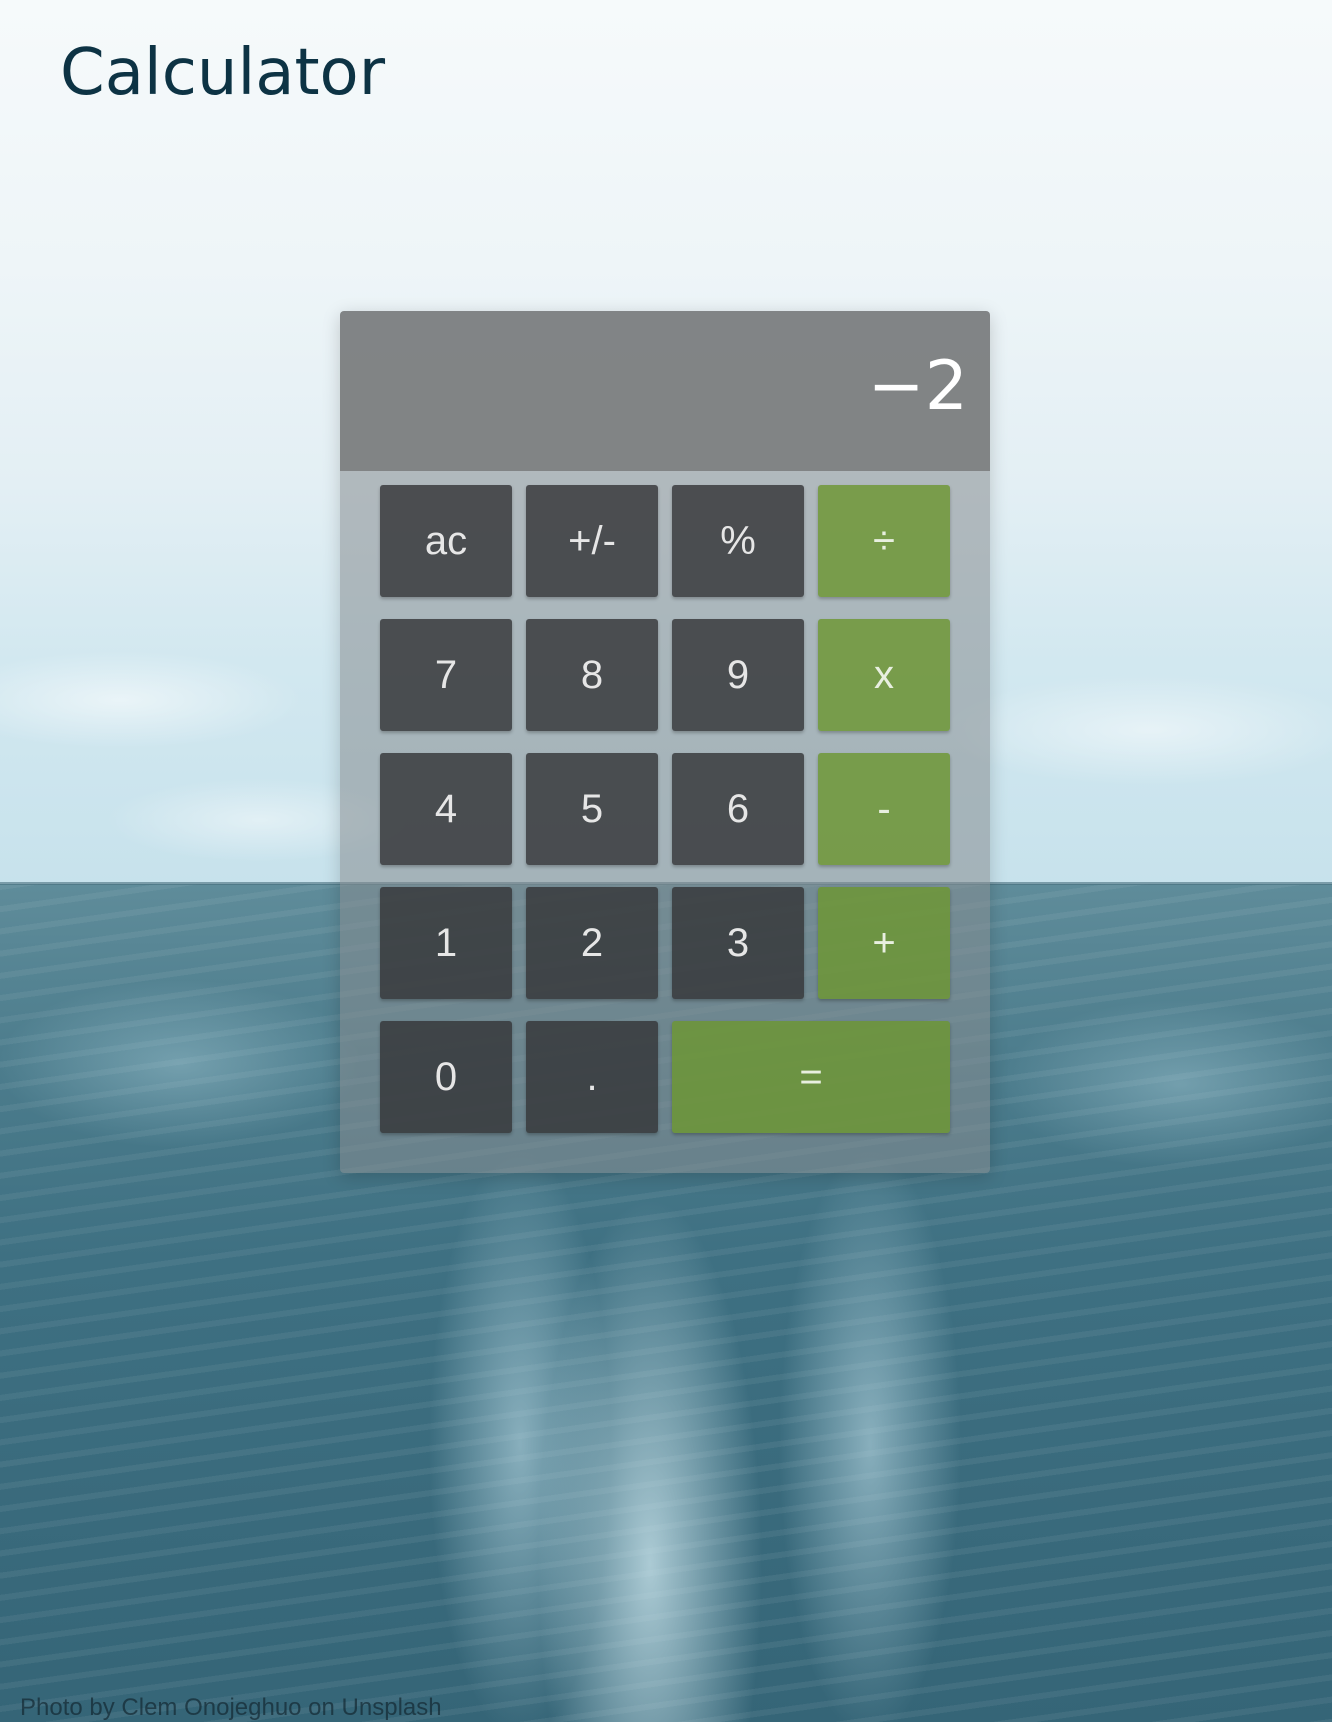  What do you see at coordinates (884, 541) in the screenshot?
I see `divide-button: ÷` at bounding box center [884, 541].